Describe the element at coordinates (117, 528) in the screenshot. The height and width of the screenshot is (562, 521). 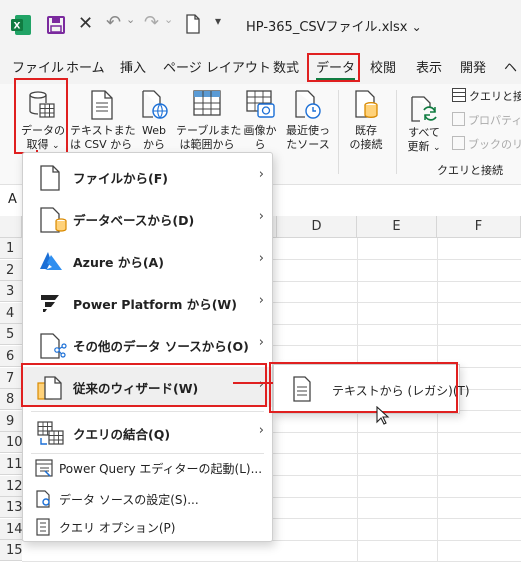
I see `menu-item-label: クエリ オプション(P)` at that location.